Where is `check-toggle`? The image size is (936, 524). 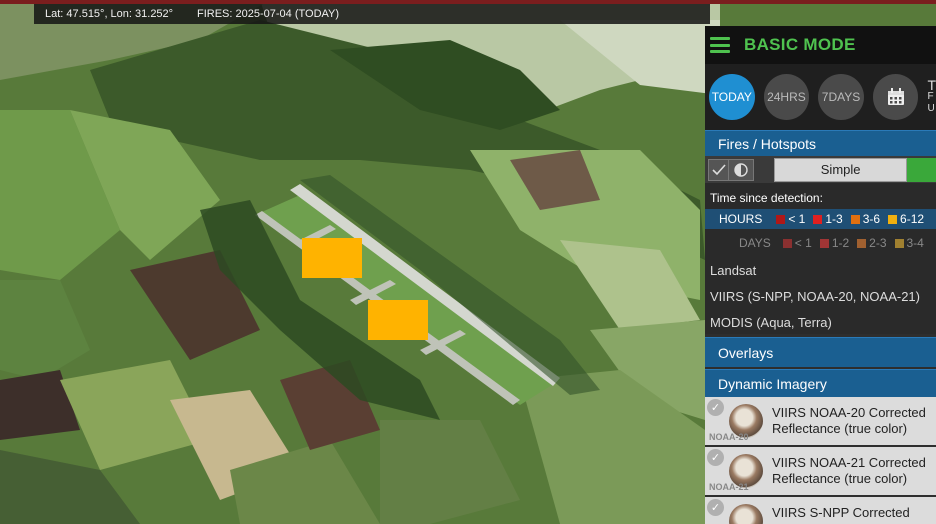 check-toggle is located at coordinates (719, 169).